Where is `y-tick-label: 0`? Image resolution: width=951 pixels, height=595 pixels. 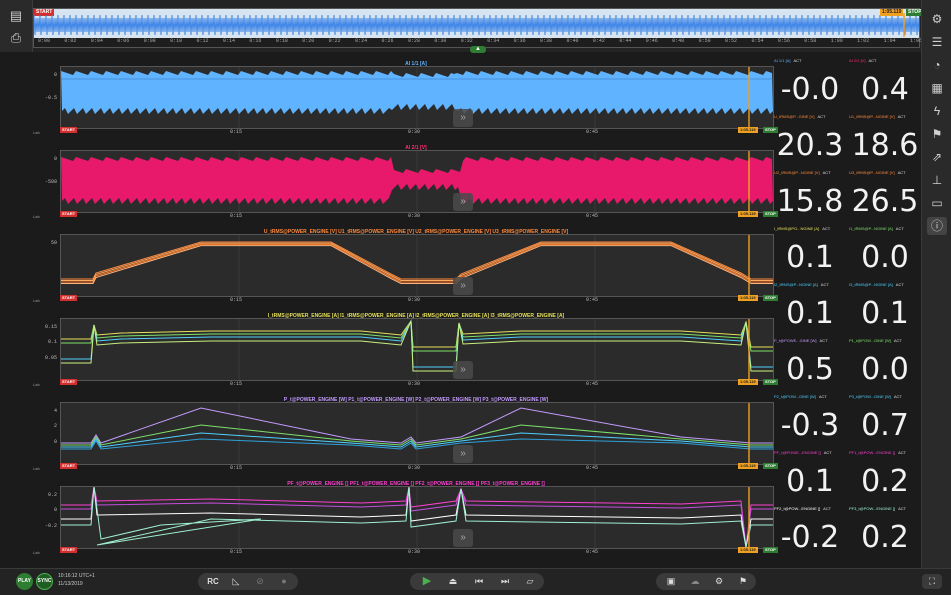 y-tick-label: 0 is located at coordinates (55, 159).